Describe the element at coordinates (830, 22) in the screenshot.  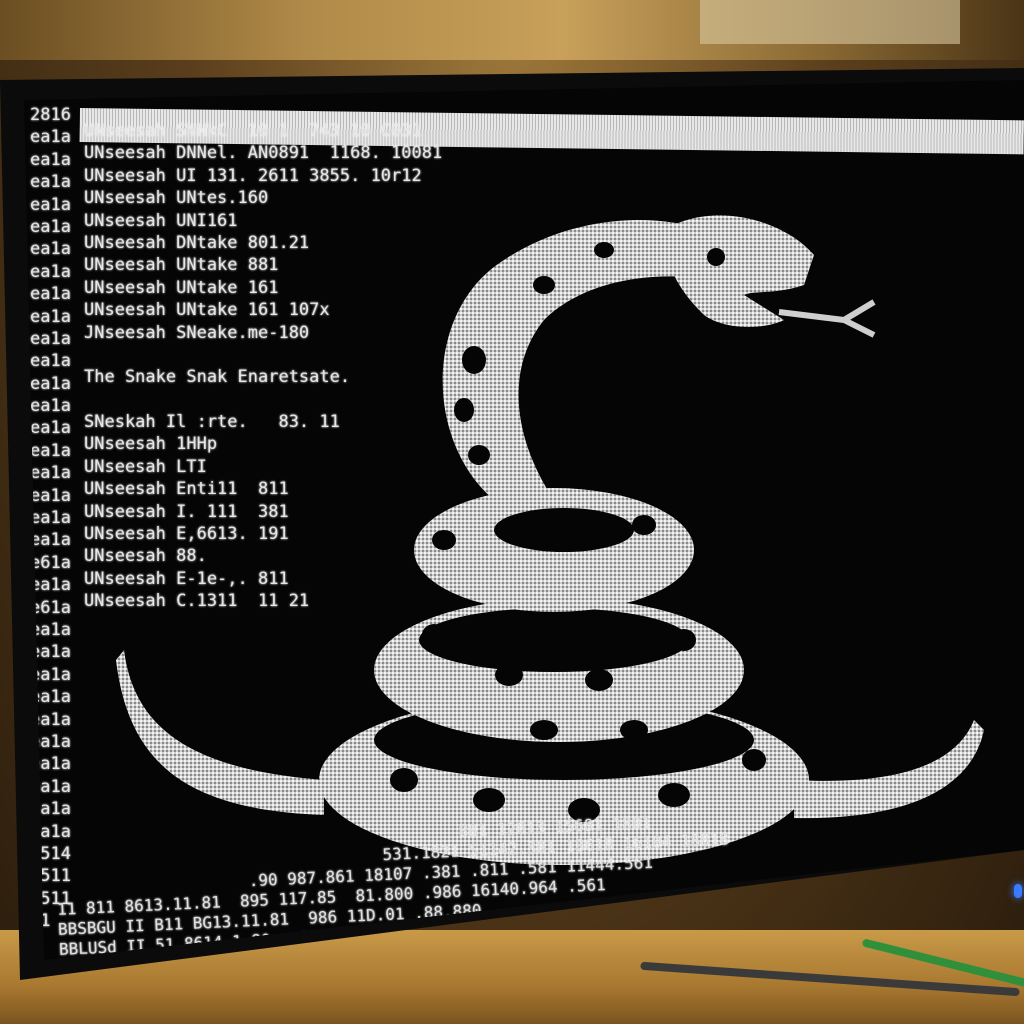
I see `background-poster` at that location.